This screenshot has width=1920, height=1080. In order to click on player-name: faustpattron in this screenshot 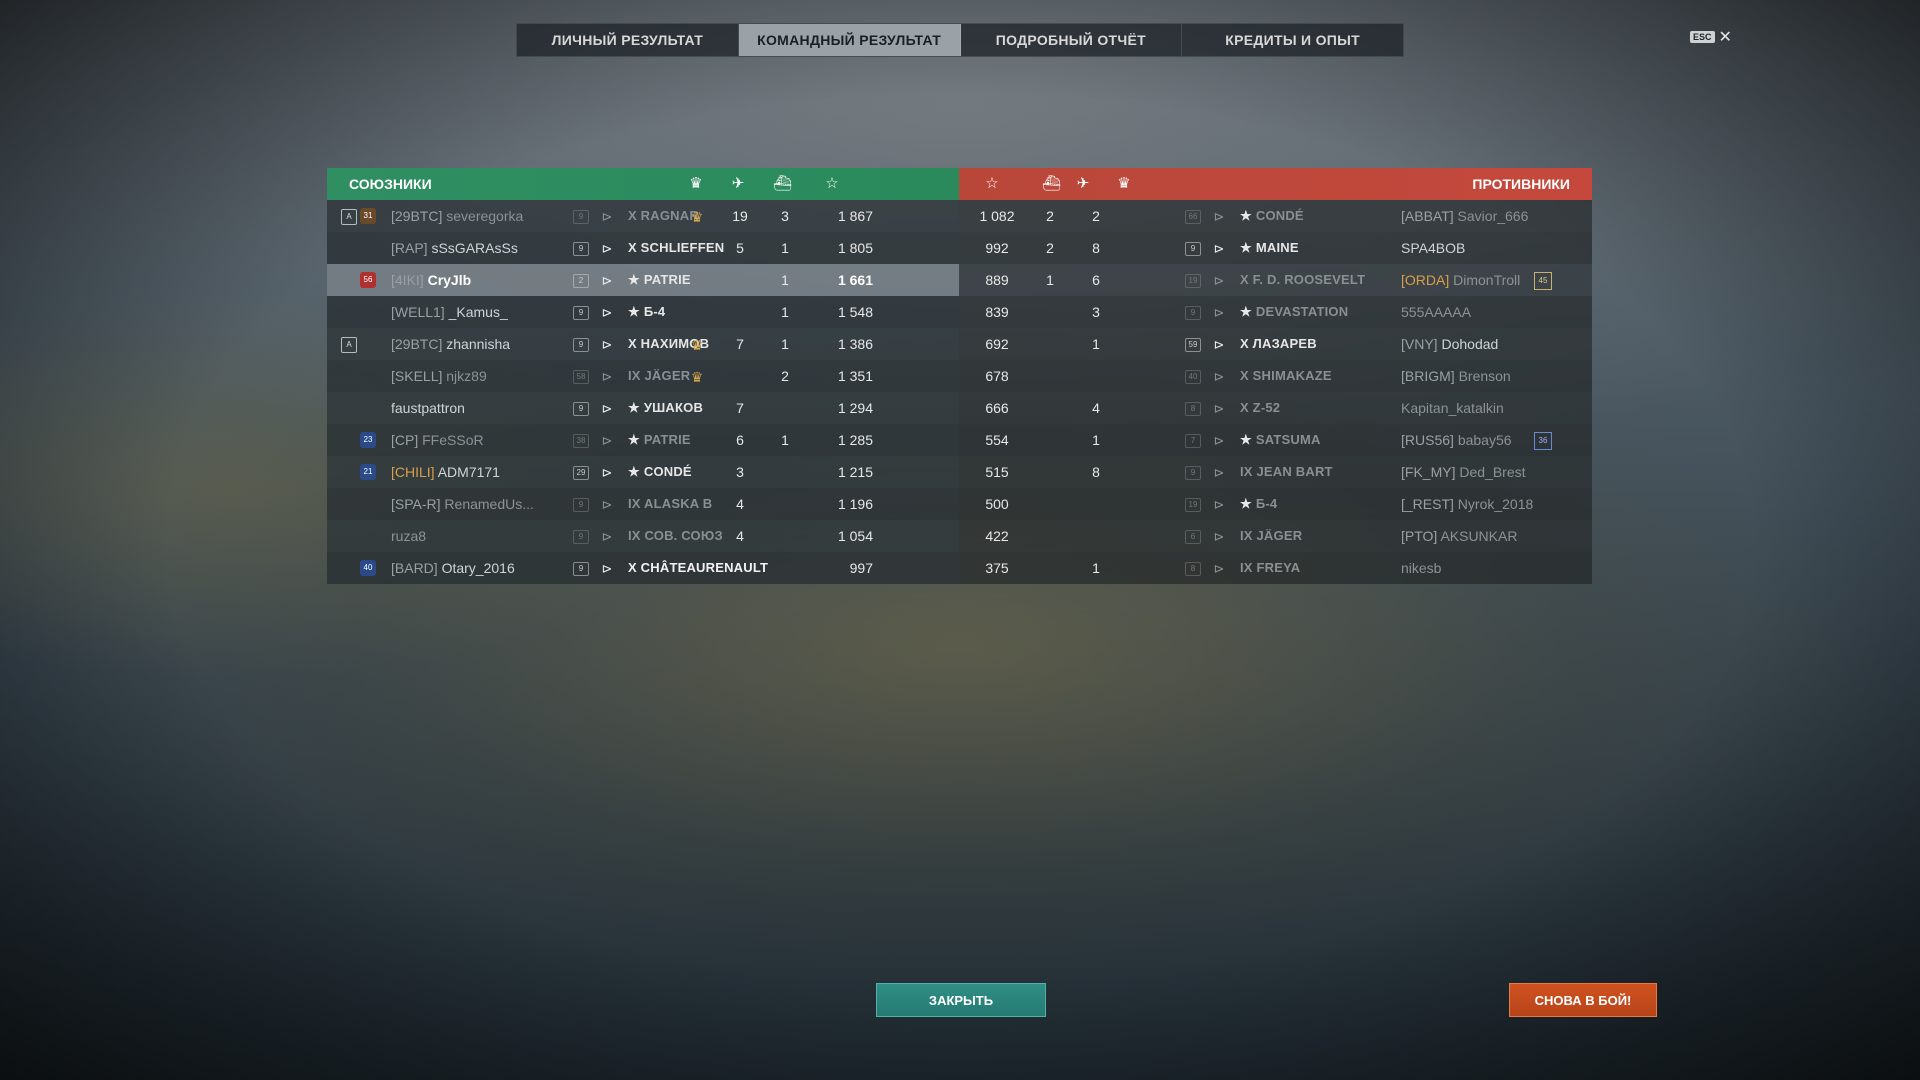, I will do `click(428, 408)`.